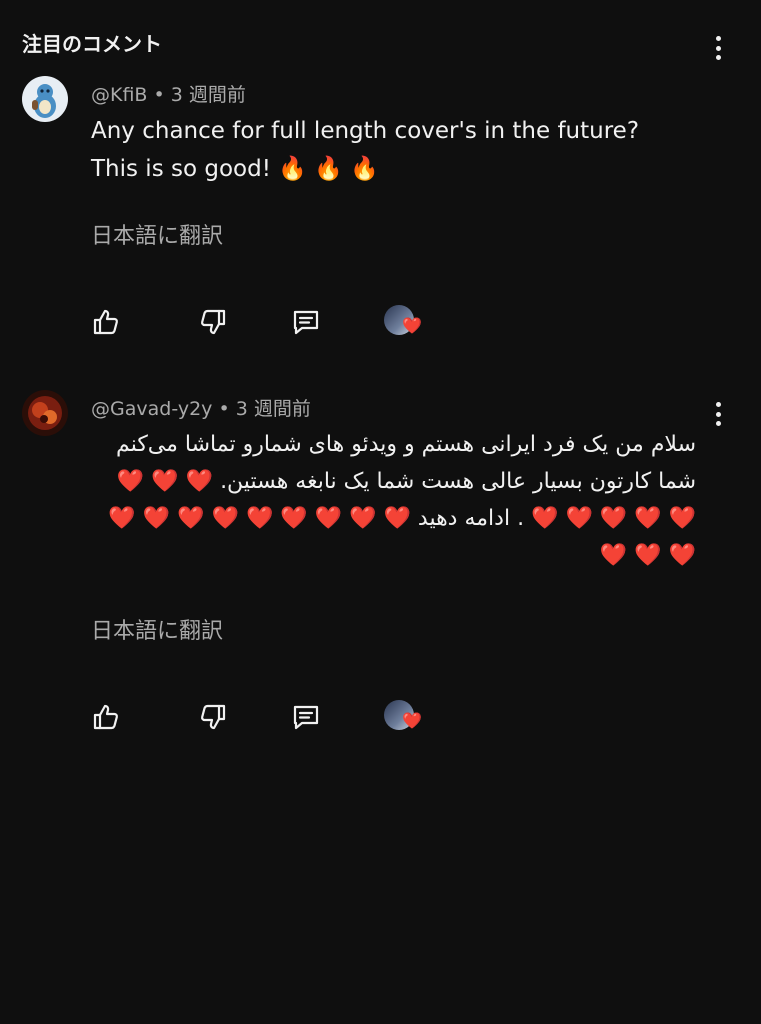 Image resolution: width=761 pixels, height=1024 pixels. Describe the element at coordinates (168, 93) in the screenshot. I see `comment-meta: @KfiB • 3 週間前` at that location.